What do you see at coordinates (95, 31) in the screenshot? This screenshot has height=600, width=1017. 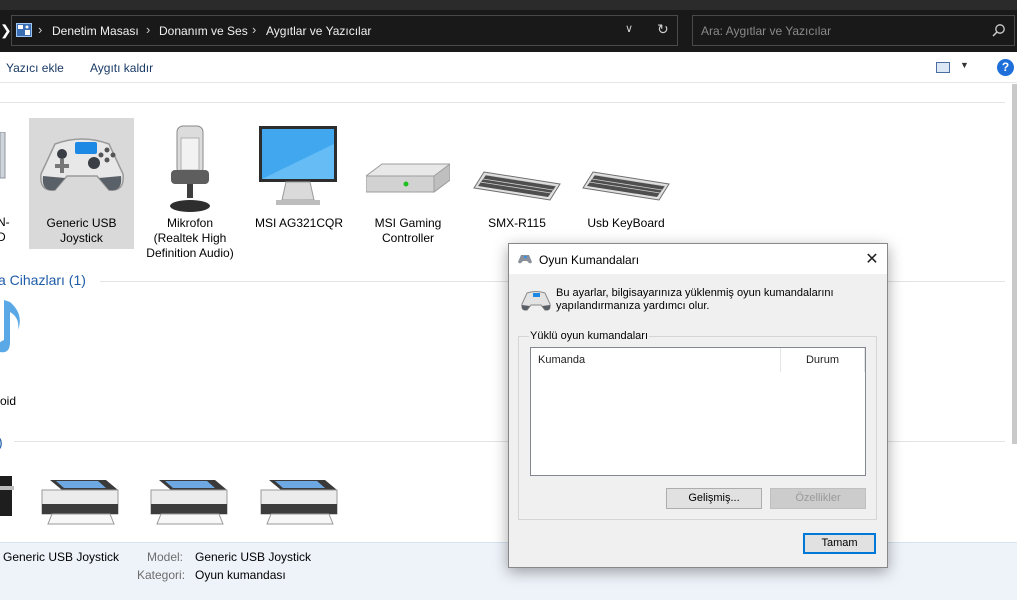 I see `breadcrumb-control-panel: Denetim Masası` at bounding box center [95, 31].